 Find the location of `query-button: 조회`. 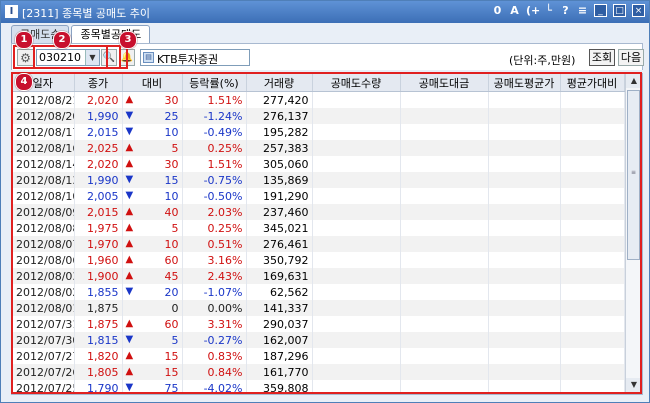

query-button: 조회 is located at coordinates (602, 57).